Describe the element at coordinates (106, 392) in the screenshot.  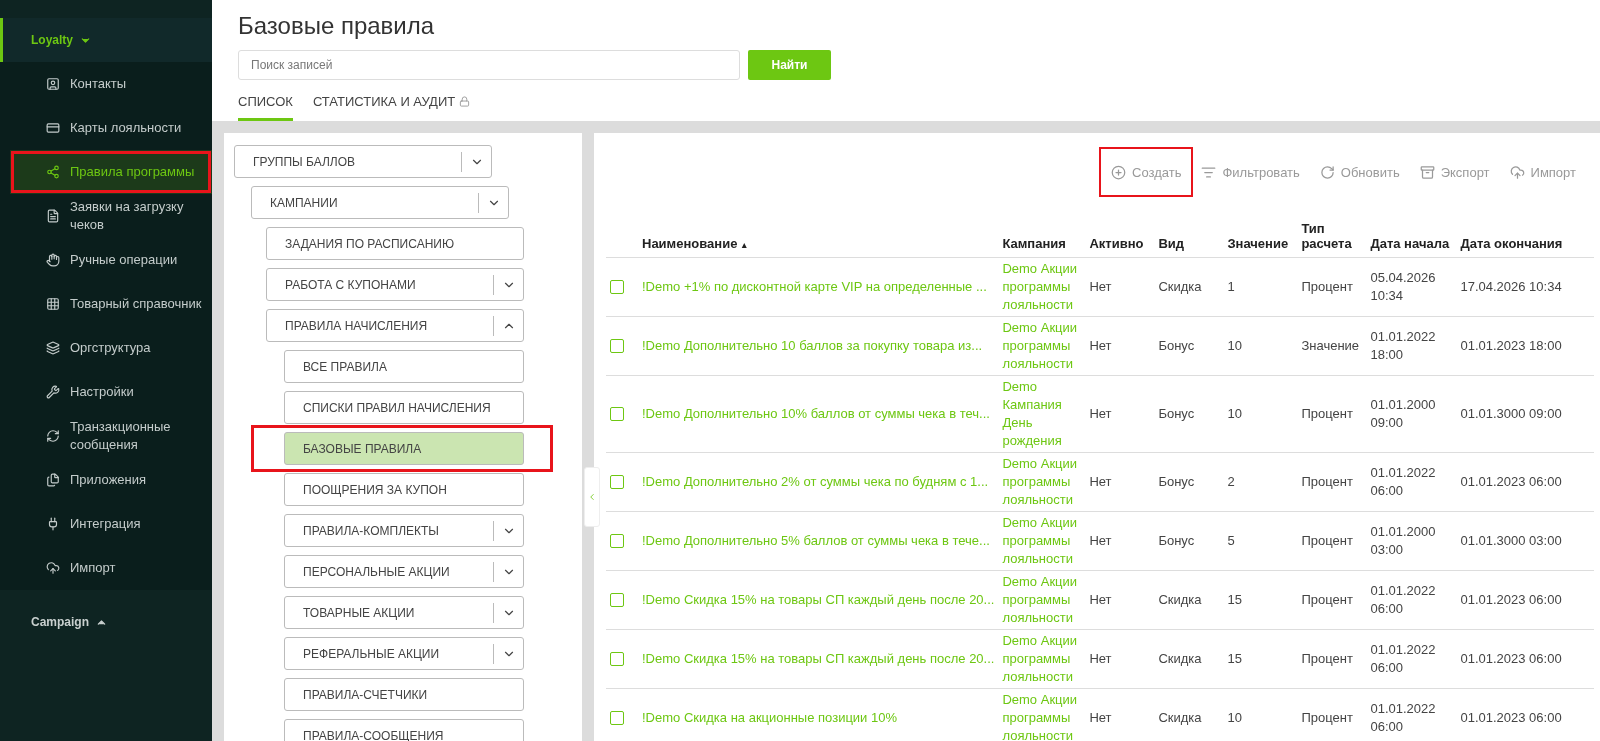
I see `sidebar-item: Настройки` at that location.